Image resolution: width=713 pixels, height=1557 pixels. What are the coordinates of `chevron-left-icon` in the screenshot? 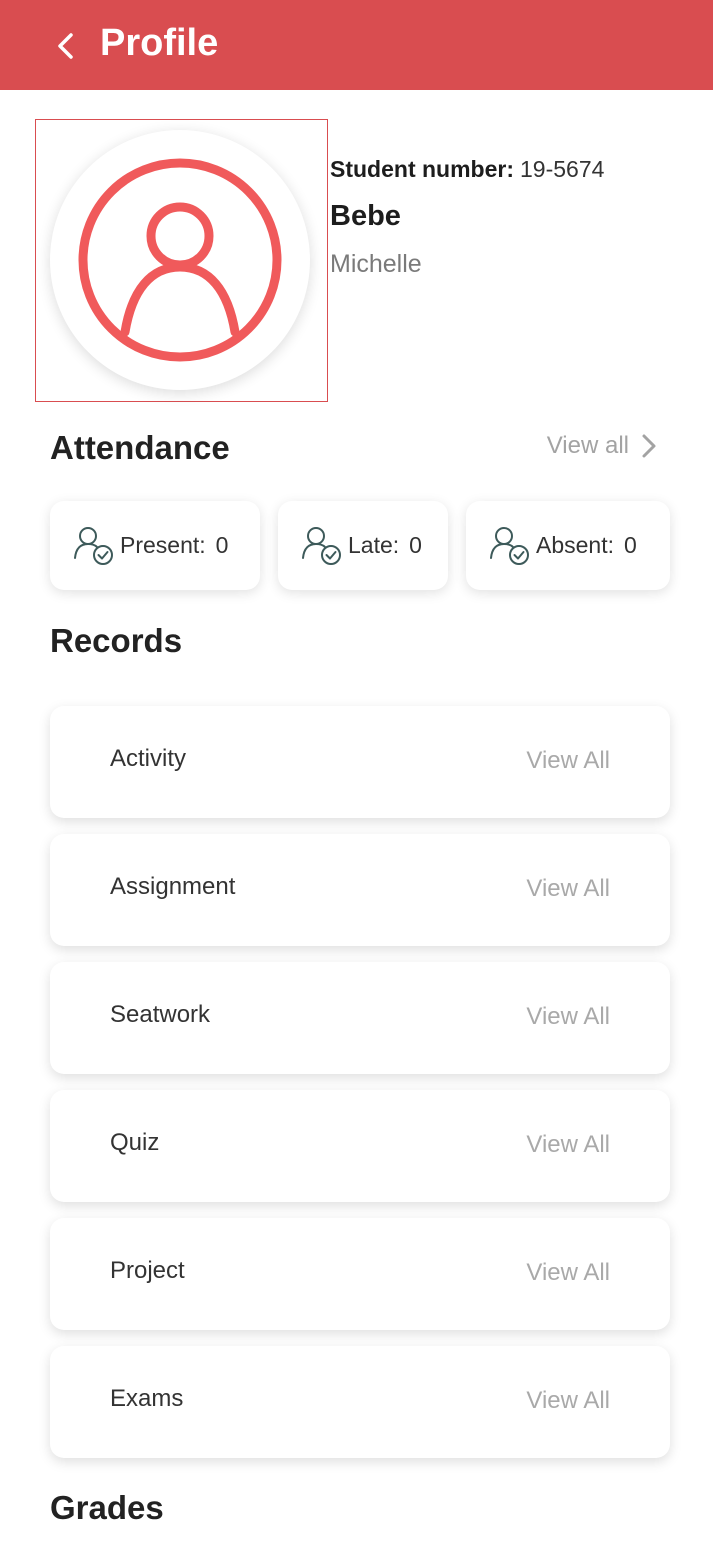 It's located at (65, 46).